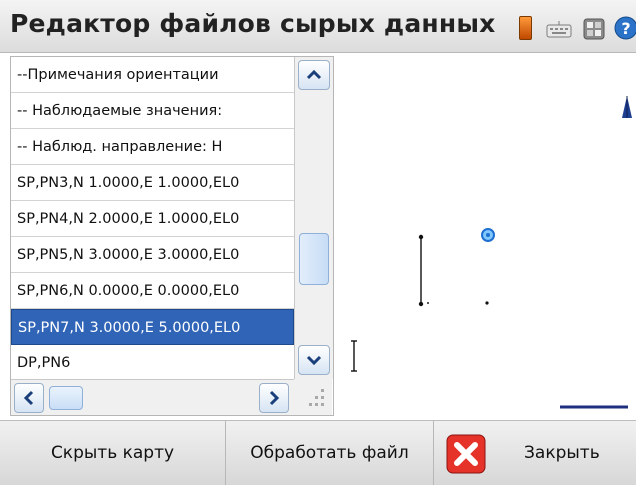  Describe the element at coordinates (152, 75) in the screenshot. I see `list-item: --Примечания ориентации` at that location.